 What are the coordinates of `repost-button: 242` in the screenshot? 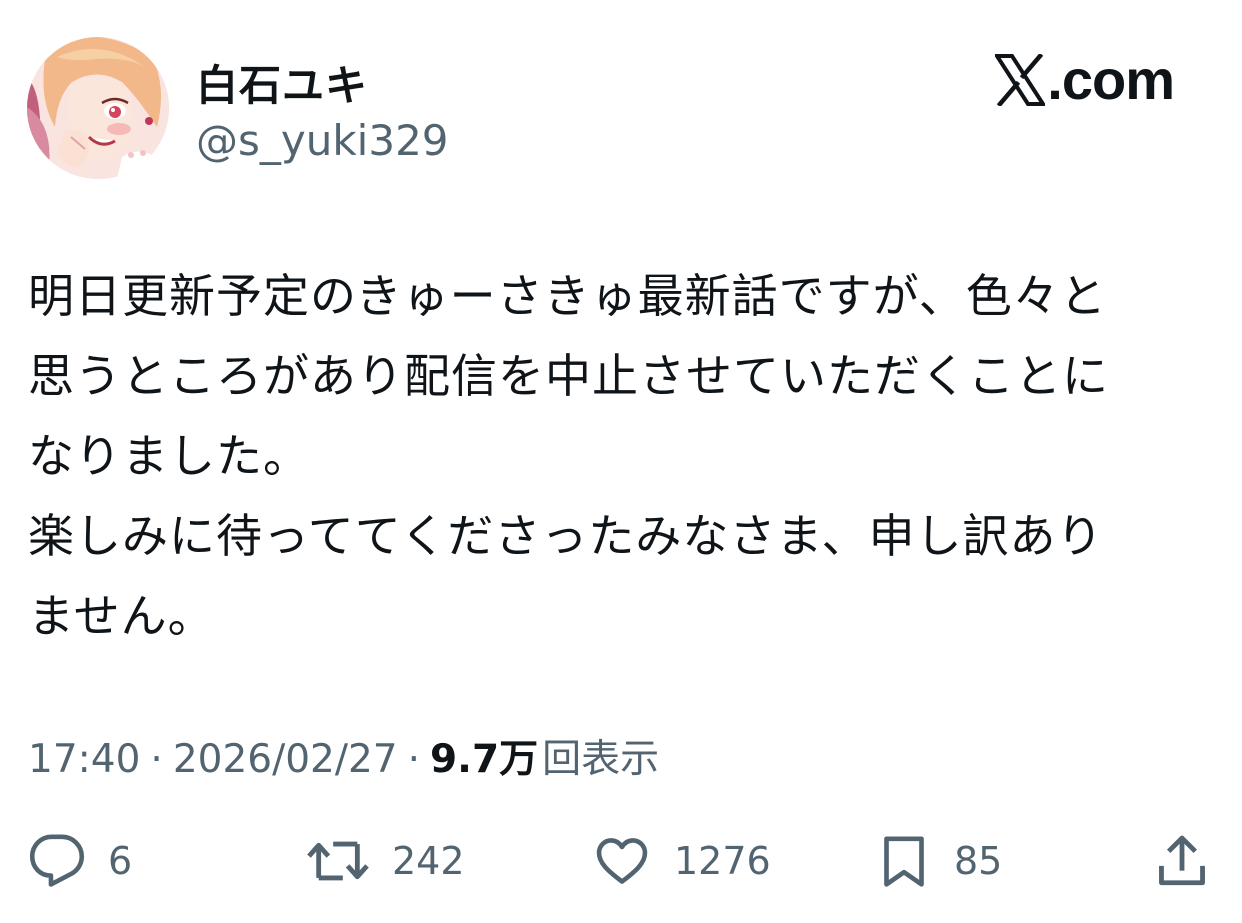 It's located at (385, 861).